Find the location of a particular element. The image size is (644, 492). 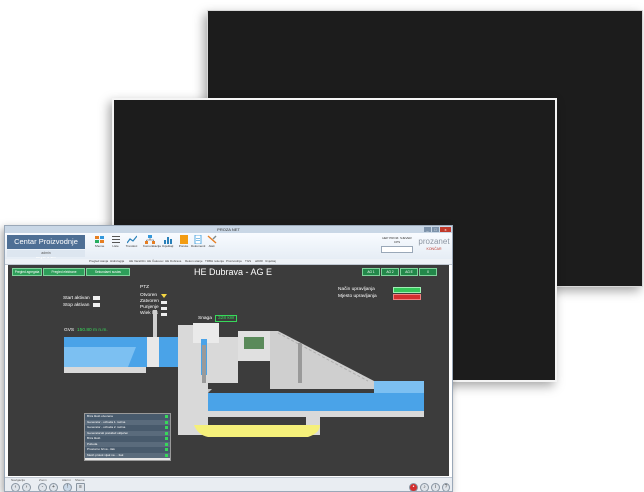

nav-item: HE Dubrava is located at coordinates (173, 261).